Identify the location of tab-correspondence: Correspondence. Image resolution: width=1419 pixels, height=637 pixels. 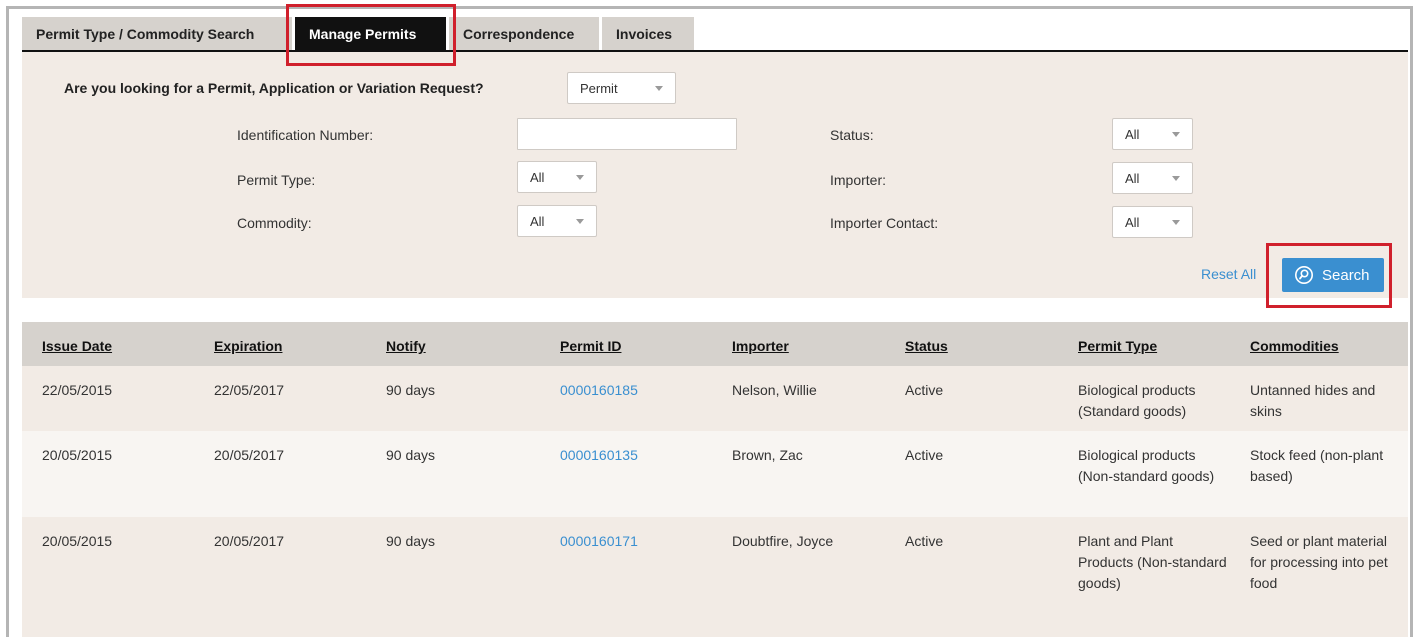
(524, 33).